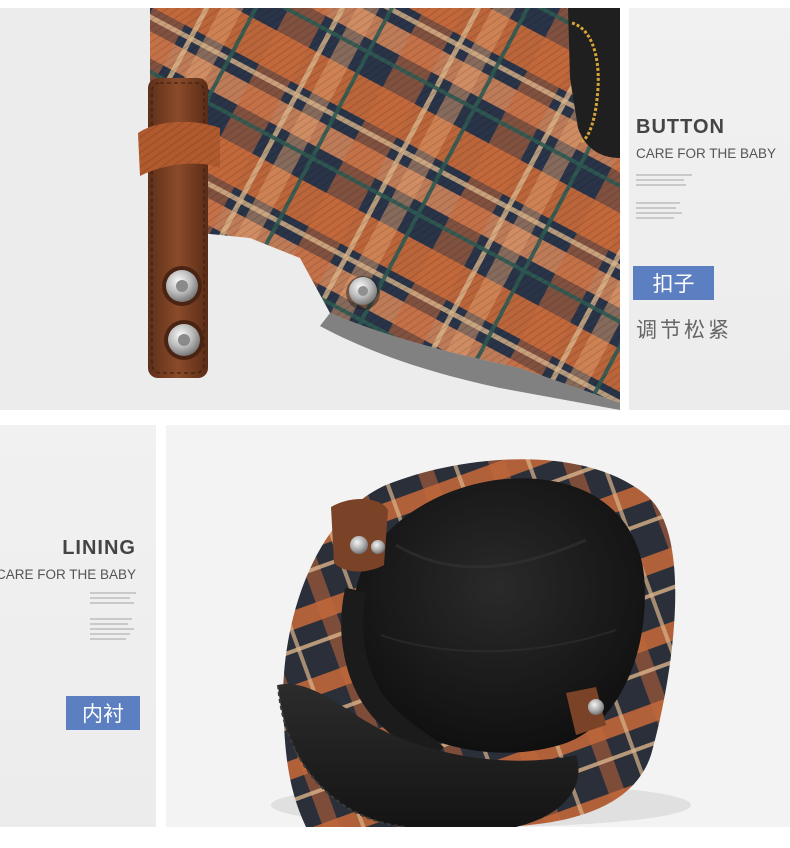 Image resolution: width=790 pixels, height=848 pixels. What do you see at coordinates (103, 713) in the screenshot?
I see `lining-badge: 内衬` at bounding box center [103, 713].